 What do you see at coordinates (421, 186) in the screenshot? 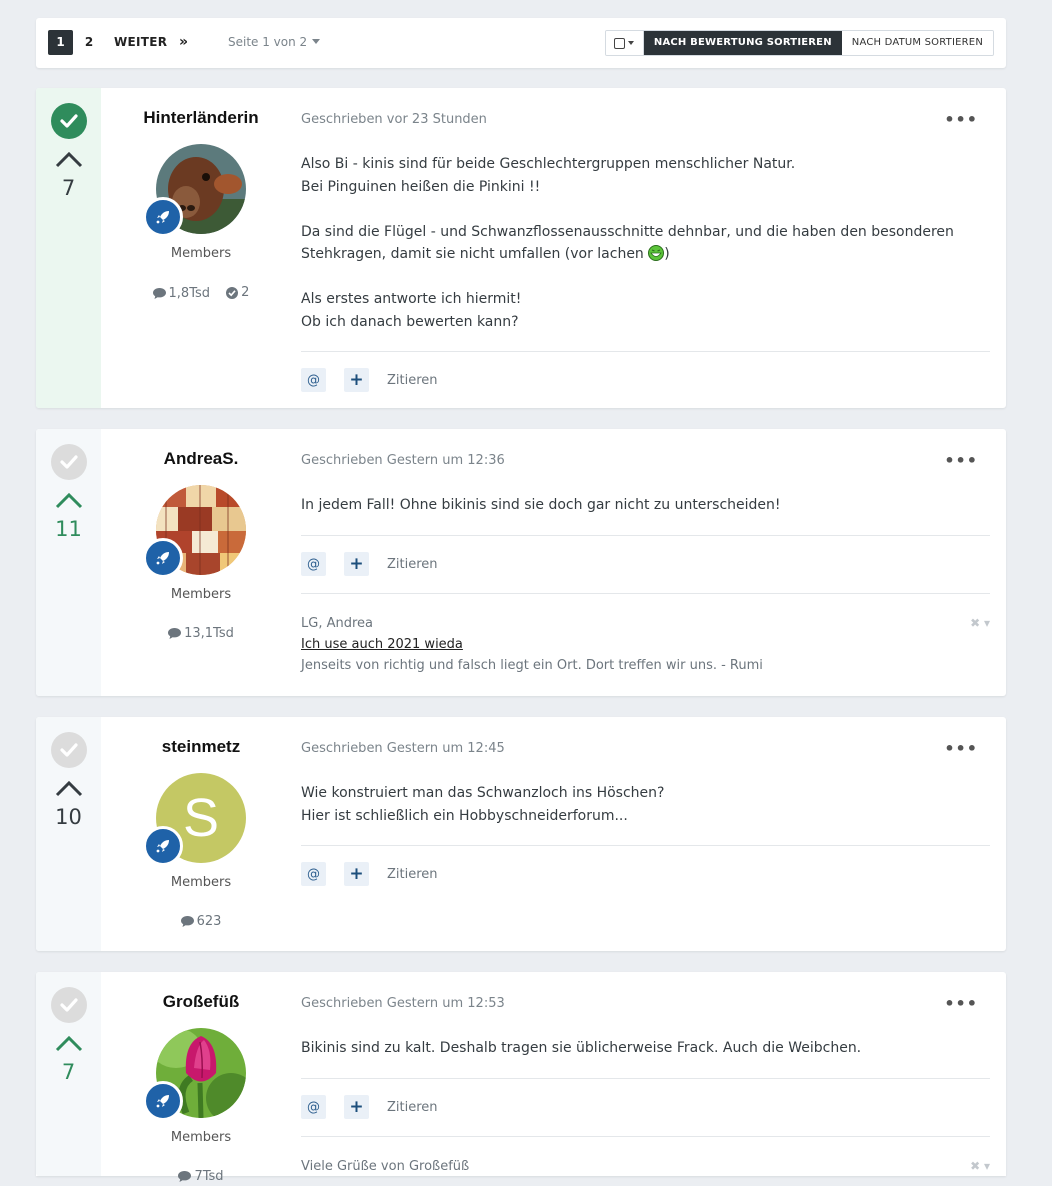
I see `post-text-line: Bei Pinguinen heißen die Pinkini !!` at bounding box center [421, 186].